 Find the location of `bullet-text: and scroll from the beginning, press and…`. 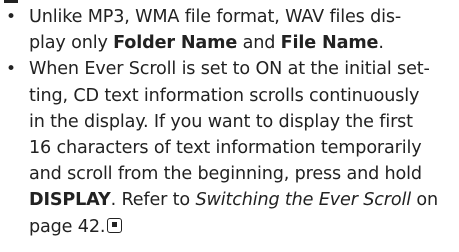

bullet-text: and scroll from the beginning, press and… is located at coordinates (225, 174).